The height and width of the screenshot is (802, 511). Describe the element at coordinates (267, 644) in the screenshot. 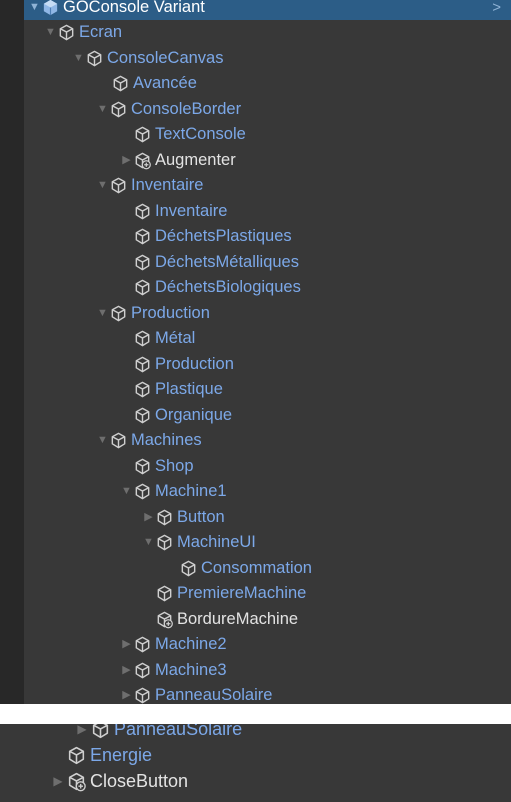

I see `hierarchy-row: ▶ Machine2` at that location.